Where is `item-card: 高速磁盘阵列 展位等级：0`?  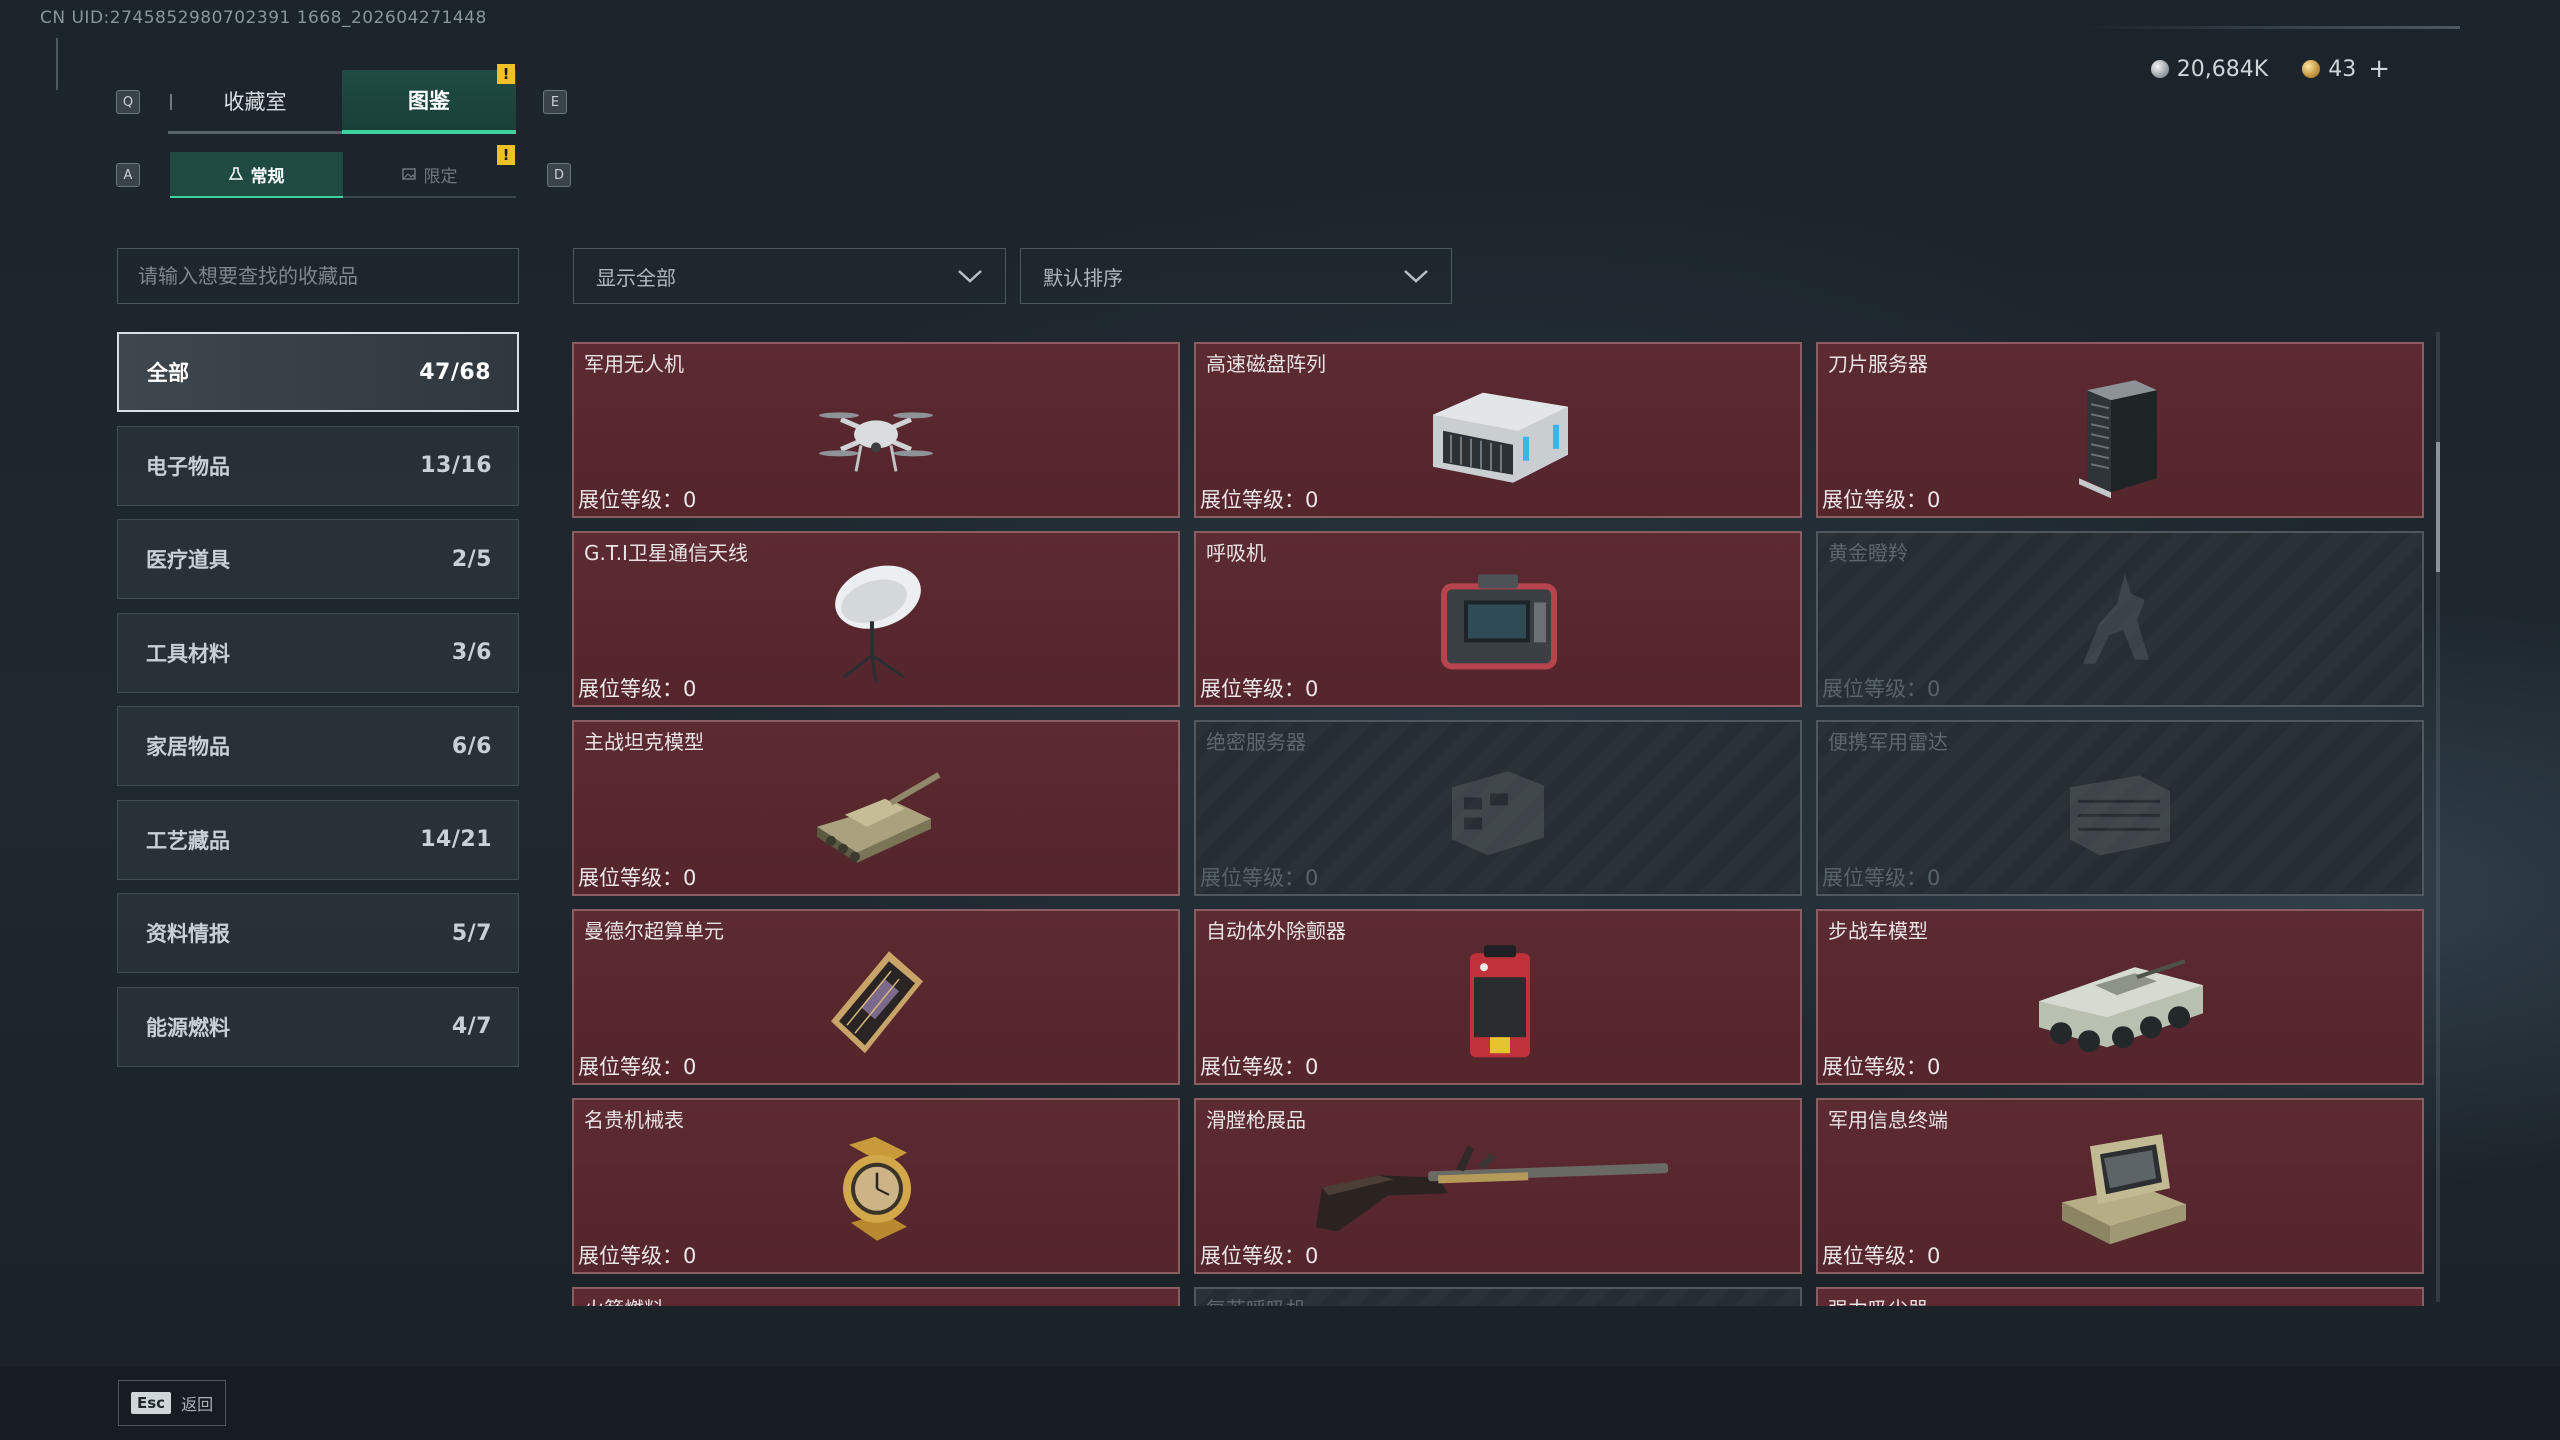
item-card: 高速磁盘阵列 展位等级：0 is located at coordinates (1498, 430).